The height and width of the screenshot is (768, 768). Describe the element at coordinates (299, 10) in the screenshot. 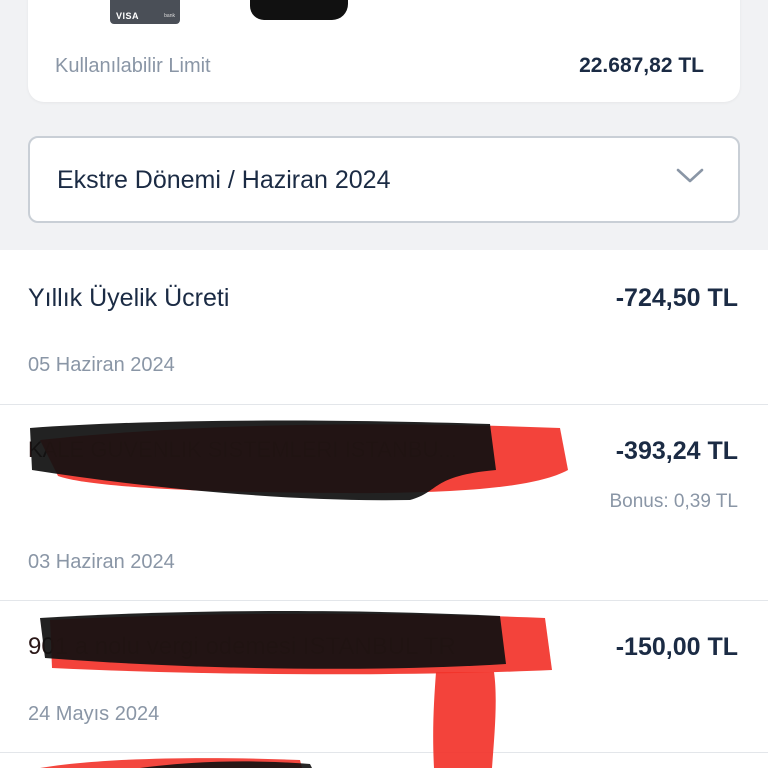

I see `redaction-scribble` at that location.